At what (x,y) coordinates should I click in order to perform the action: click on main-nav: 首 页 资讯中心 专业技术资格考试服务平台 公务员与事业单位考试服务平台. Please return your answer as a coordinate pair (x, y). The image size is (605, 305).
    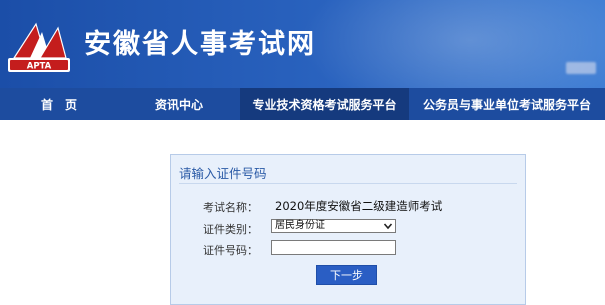
    Looking at the image, I should click on (302, 104).